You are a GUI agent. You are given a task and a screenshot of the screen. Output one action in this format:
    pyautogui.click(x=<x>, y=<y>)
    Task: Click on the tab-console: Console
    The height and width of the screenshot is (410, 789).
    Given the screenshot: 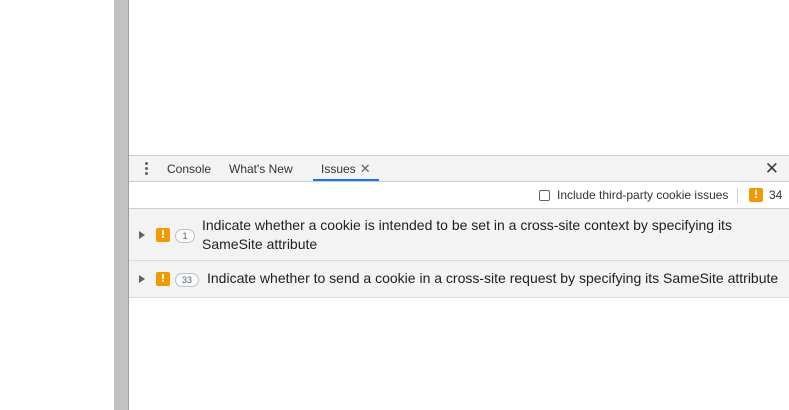 What is the action you would take?
    pyautogui.click(x=189, y=169)
    